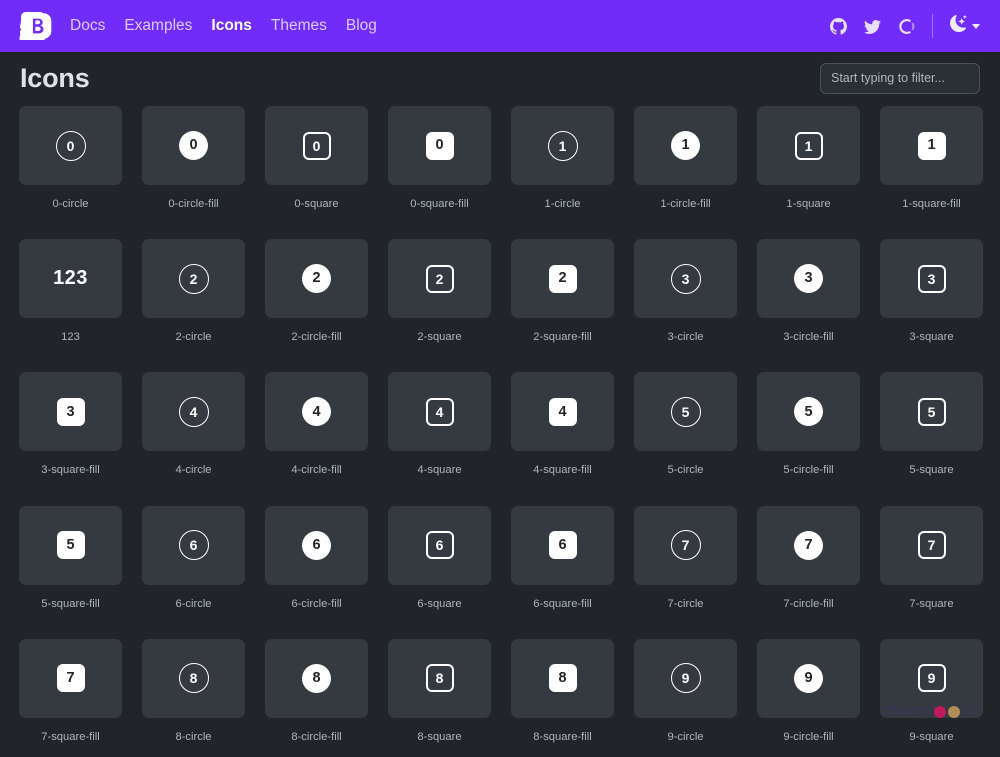 The width and height of the screenshot is (1000, 757). What do you see at coordinates (685, 470) in the screenshot?
I see `icon-label: 5-circle` at bounding box center [685, 470].